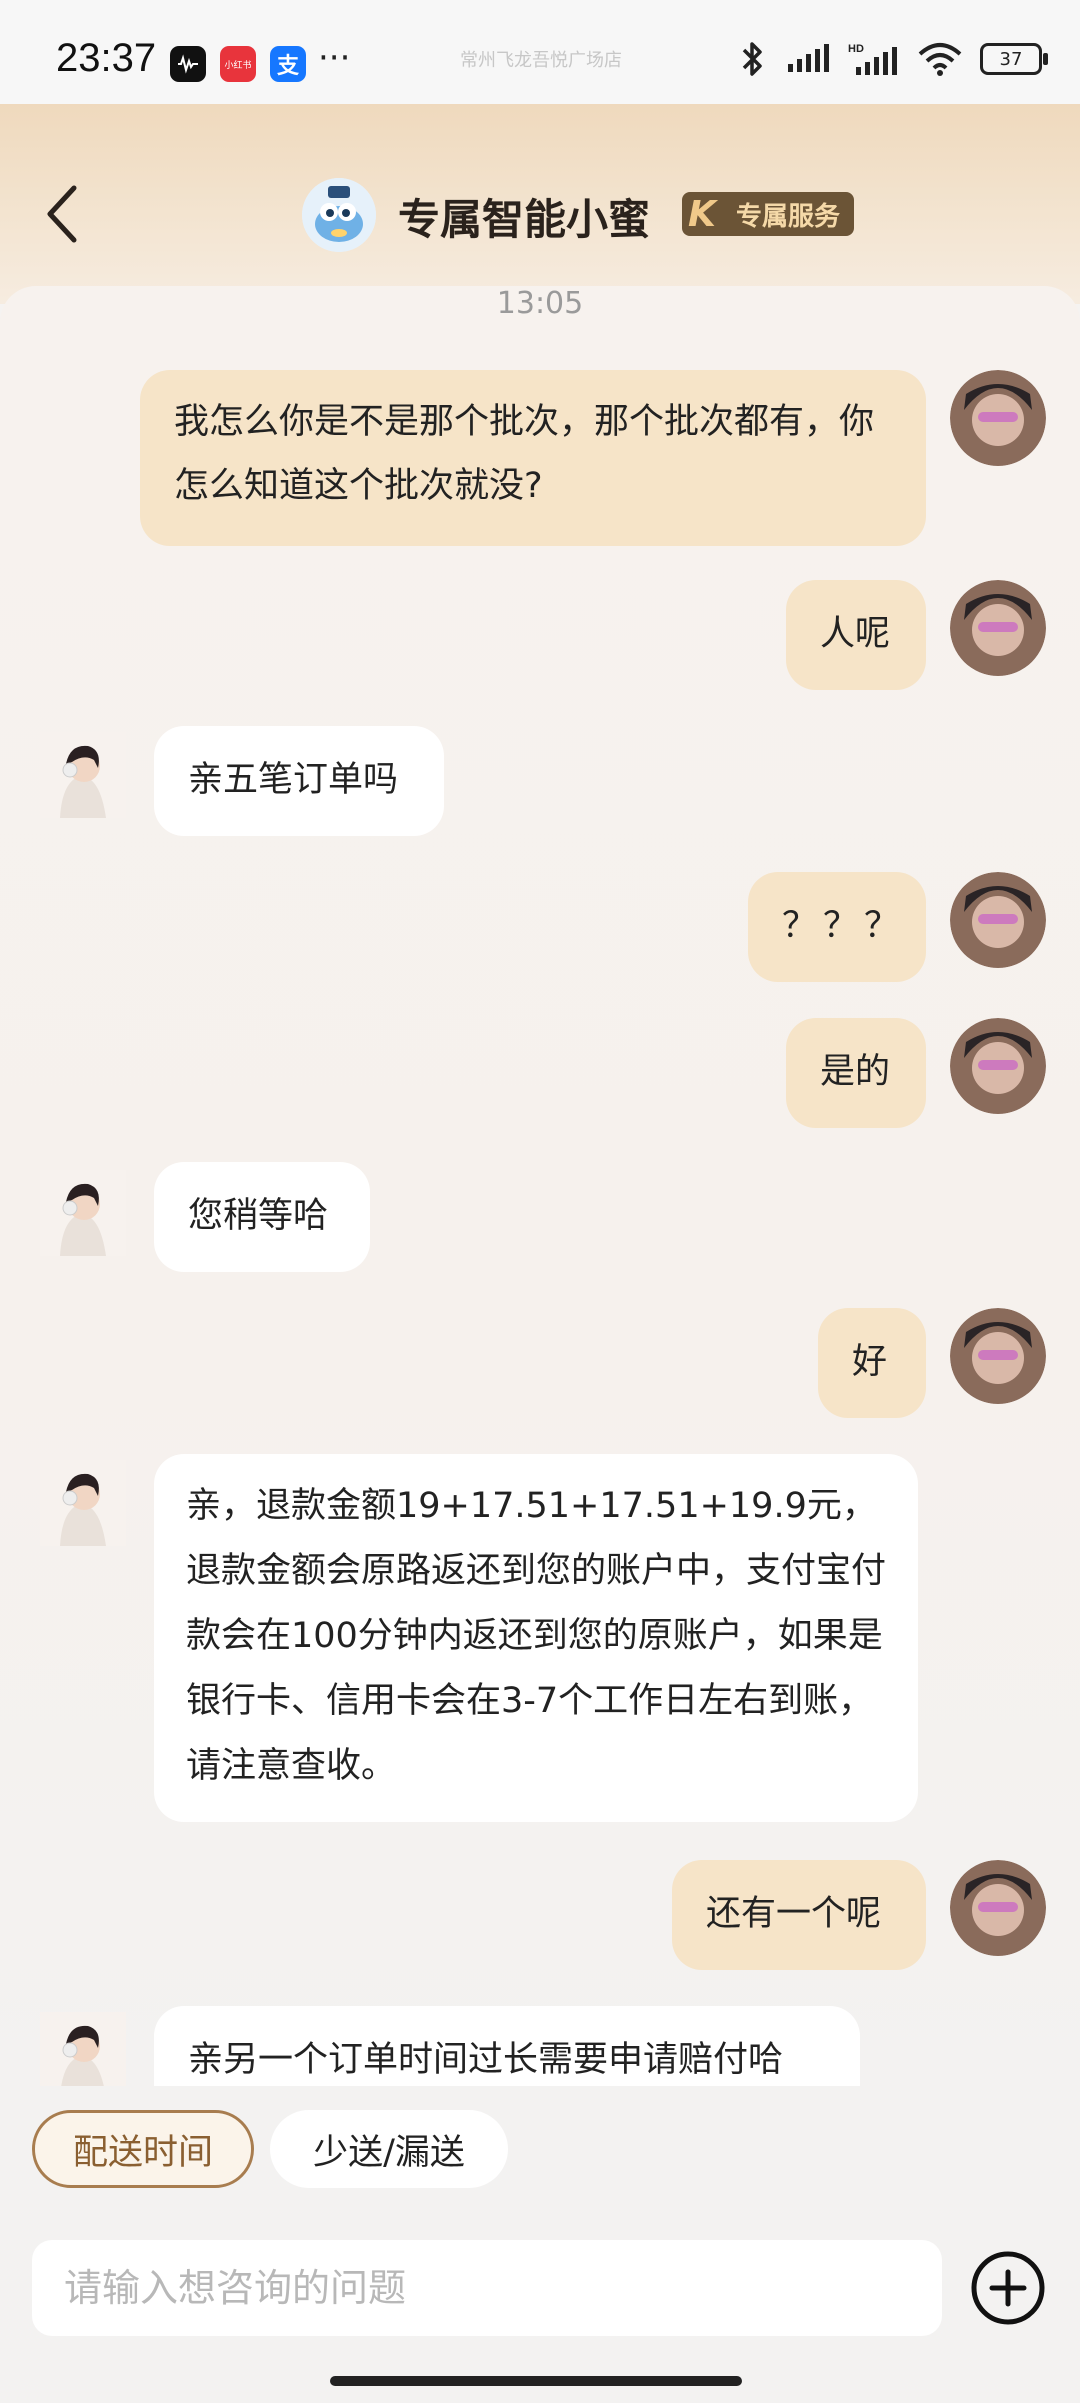 The height and width of the screenshot is (2403, 1080). I want to click on battery-icon: 37, so click(1014, 59).